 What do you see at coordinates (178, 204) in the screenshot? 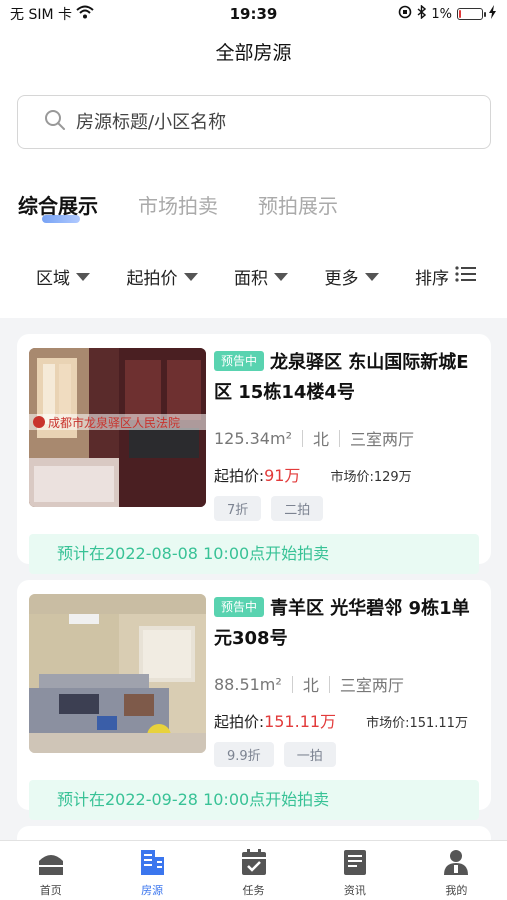
I see `tab-market-auction: 市场拍卖` at bounding box center [178, 204].